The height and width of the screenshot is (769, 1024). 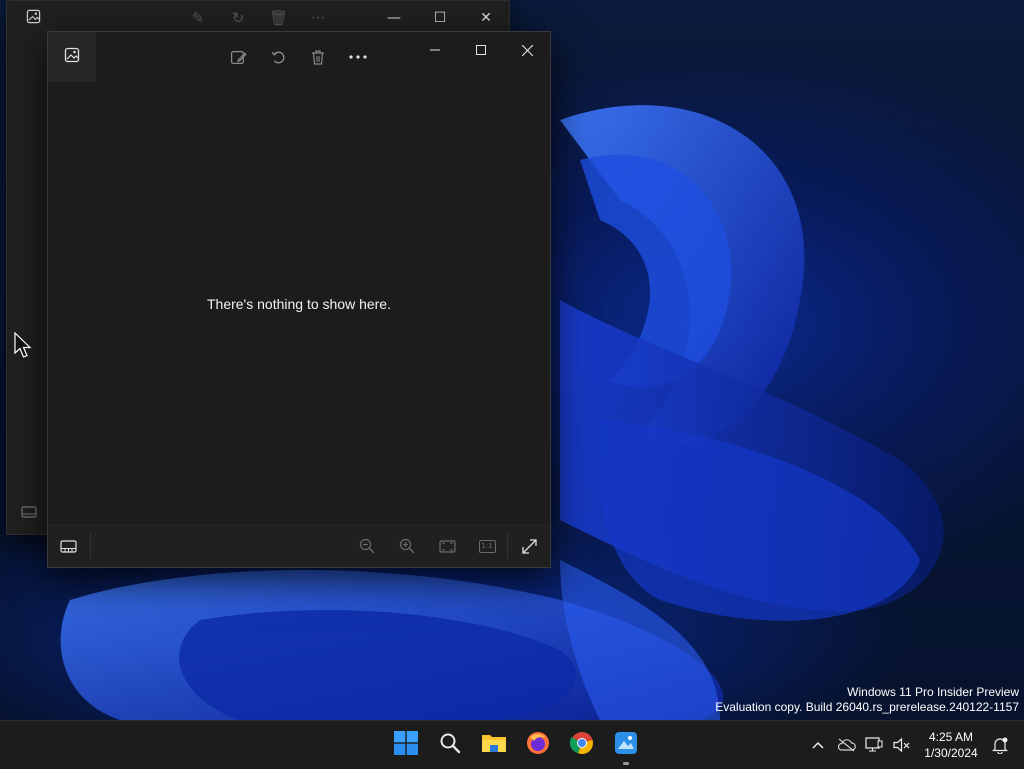 I want to click on bottom-toolbar: 1:1, so click(x=299, y=545).